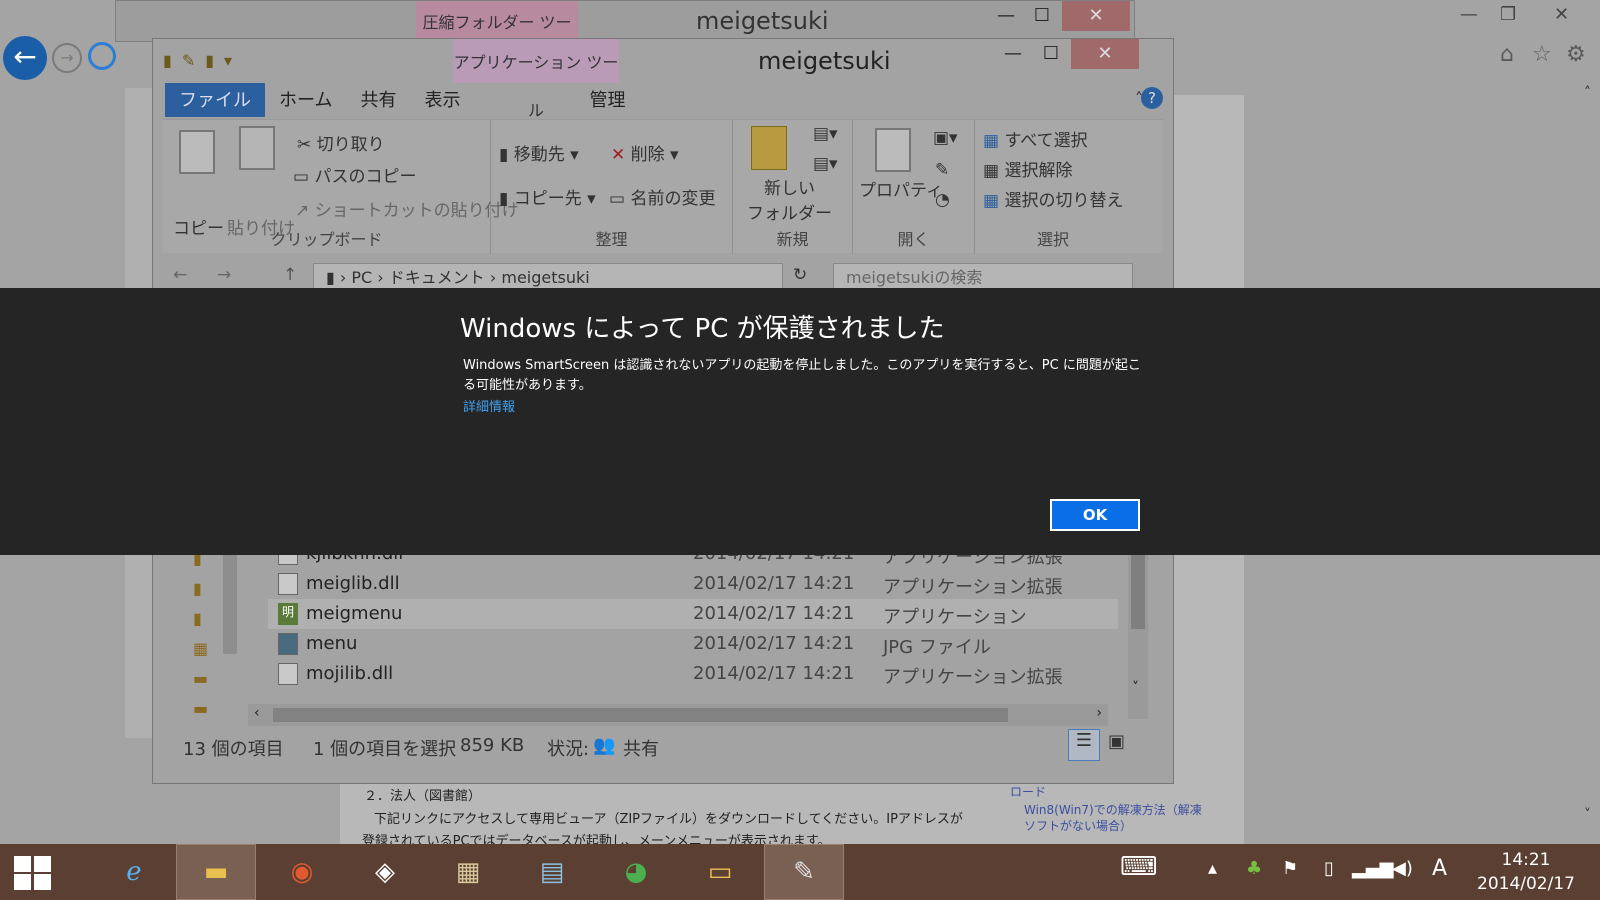 The image size is (1600, 900). I want to click on refresh-icon: ↻, so click(800, 275).